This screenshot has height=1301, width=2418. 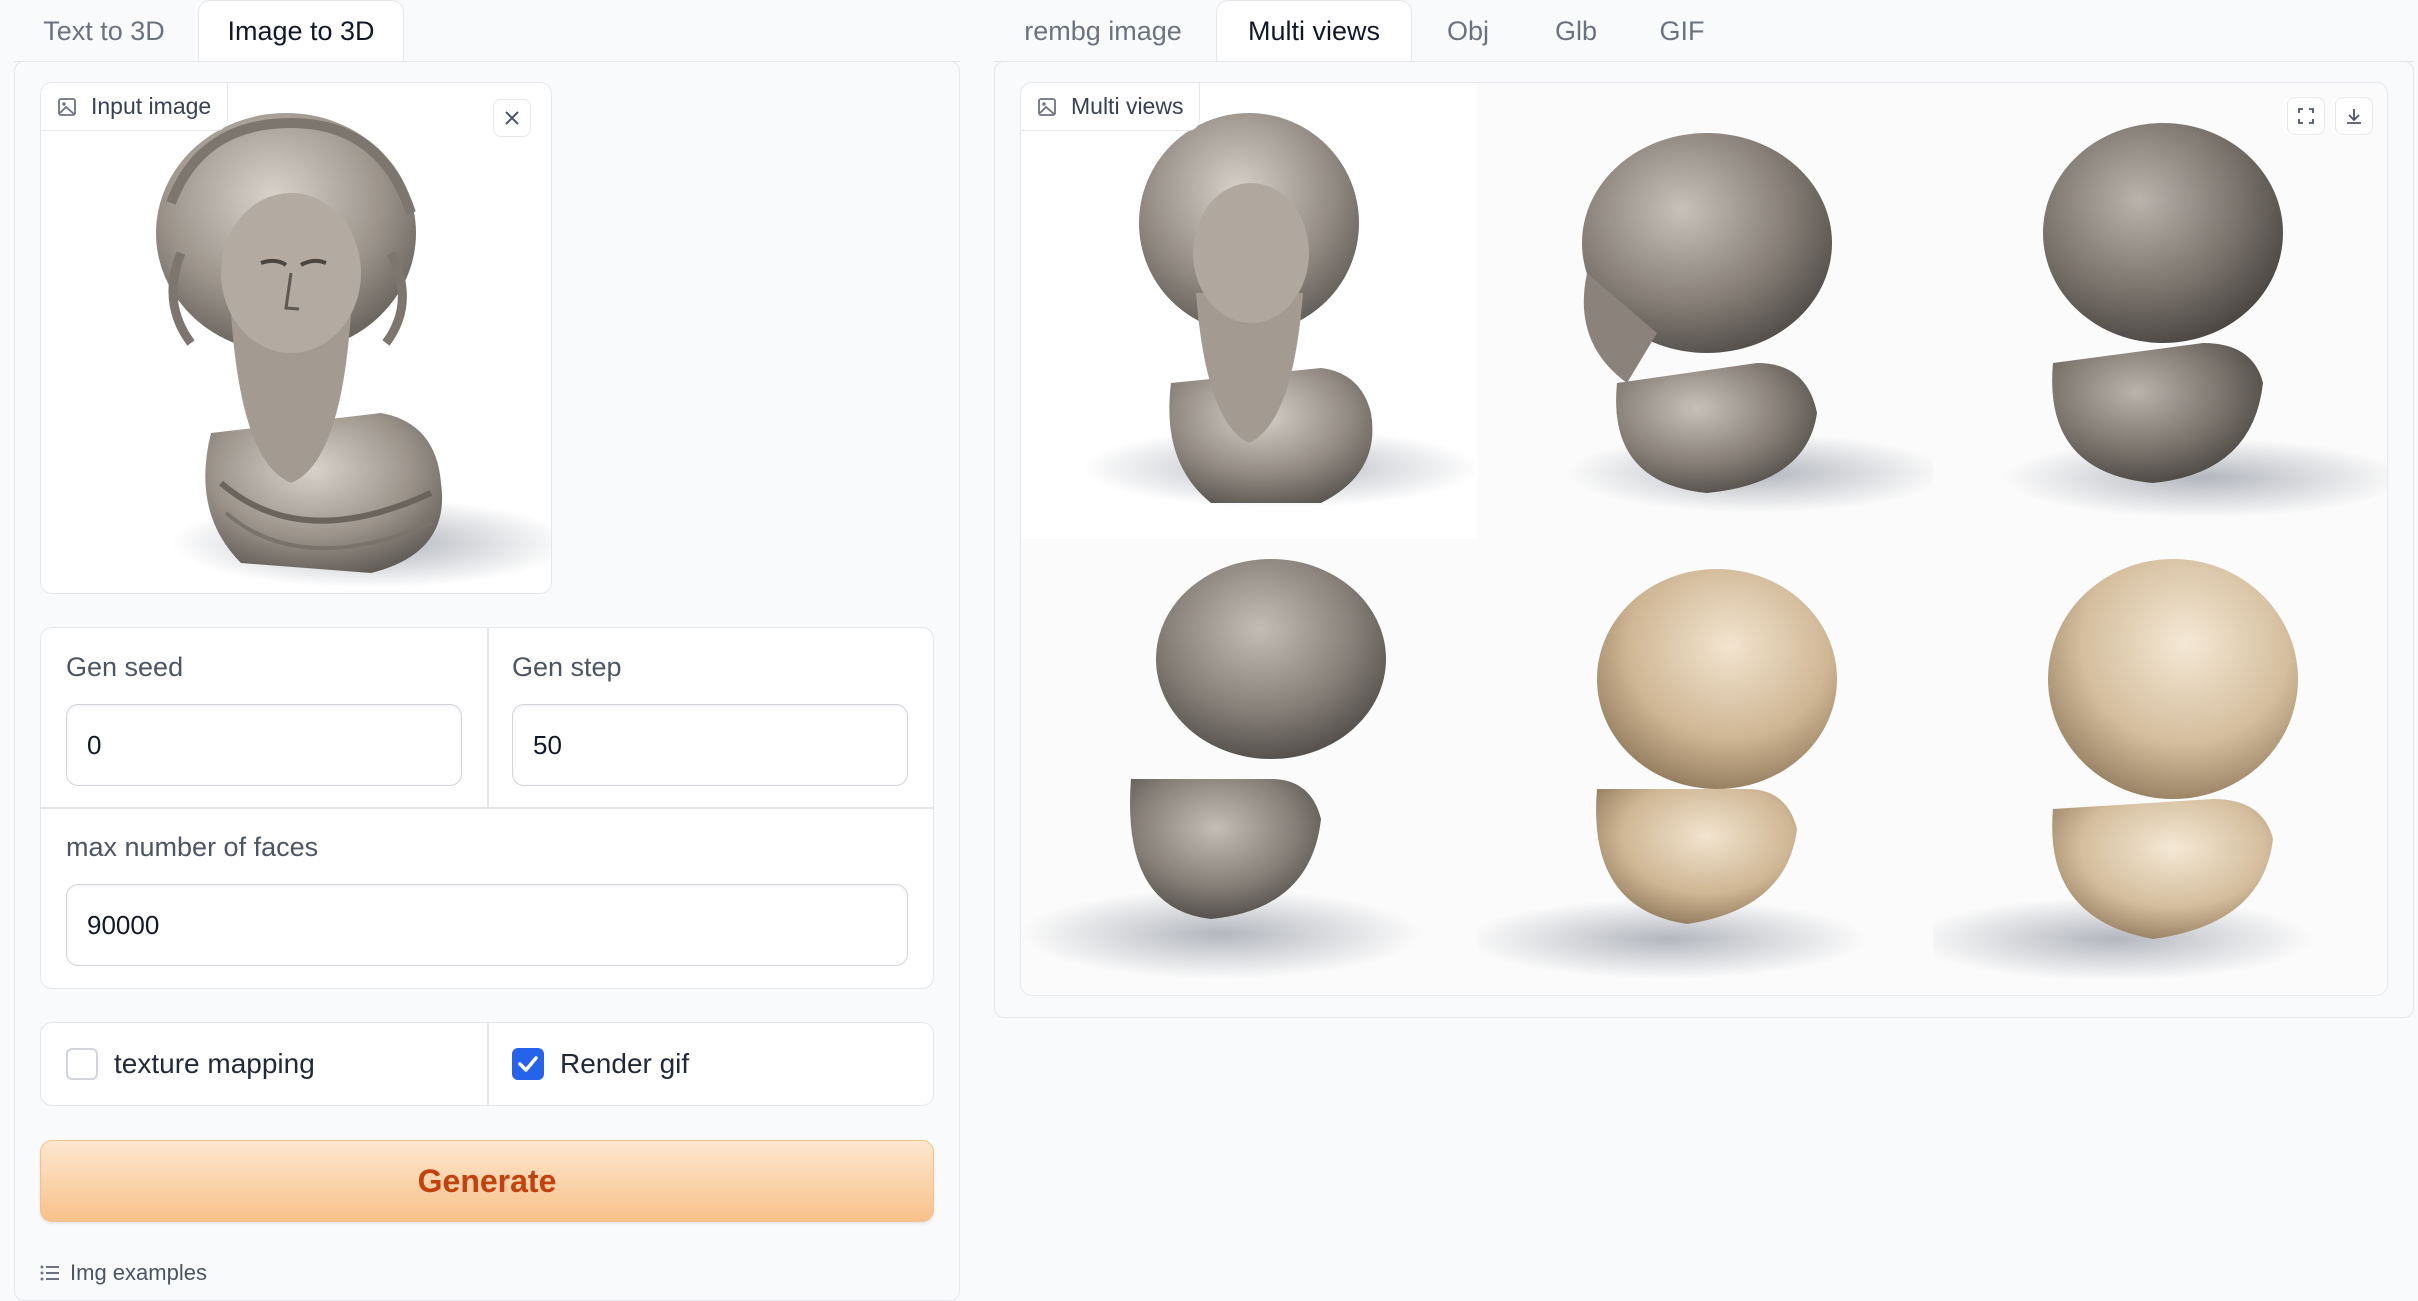 I want to click on multi-views-label: Multi views, so click(x=1111, y=107).